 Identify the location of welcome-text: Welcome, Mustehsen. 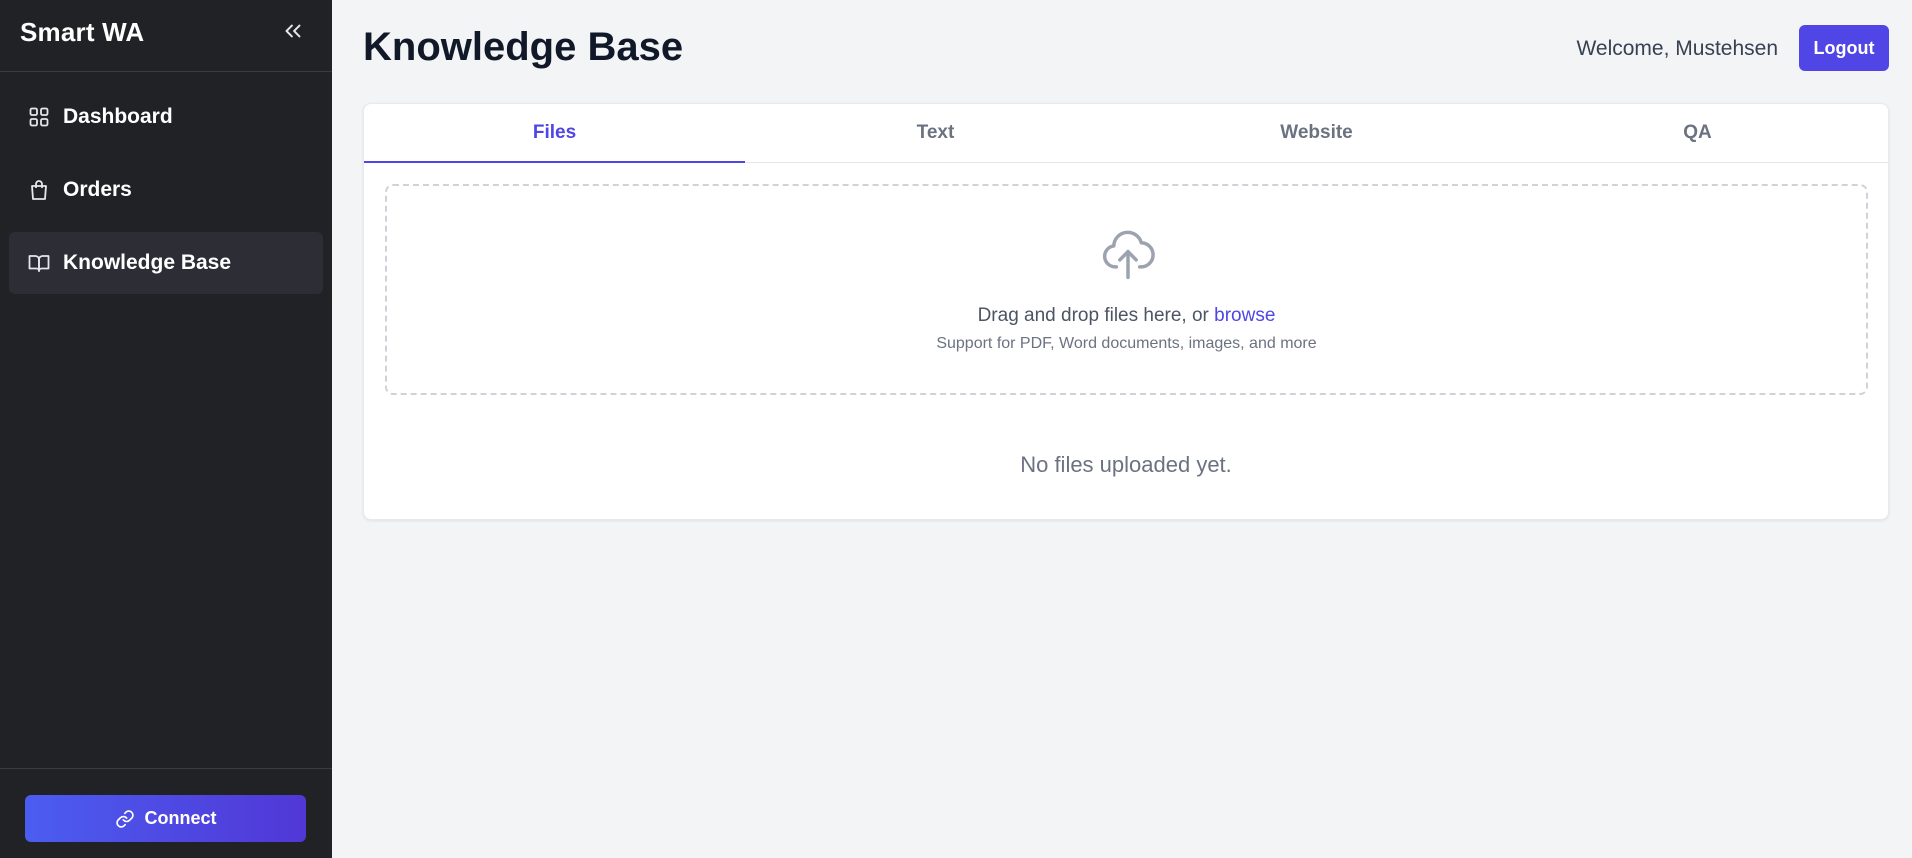
(1677, 48).